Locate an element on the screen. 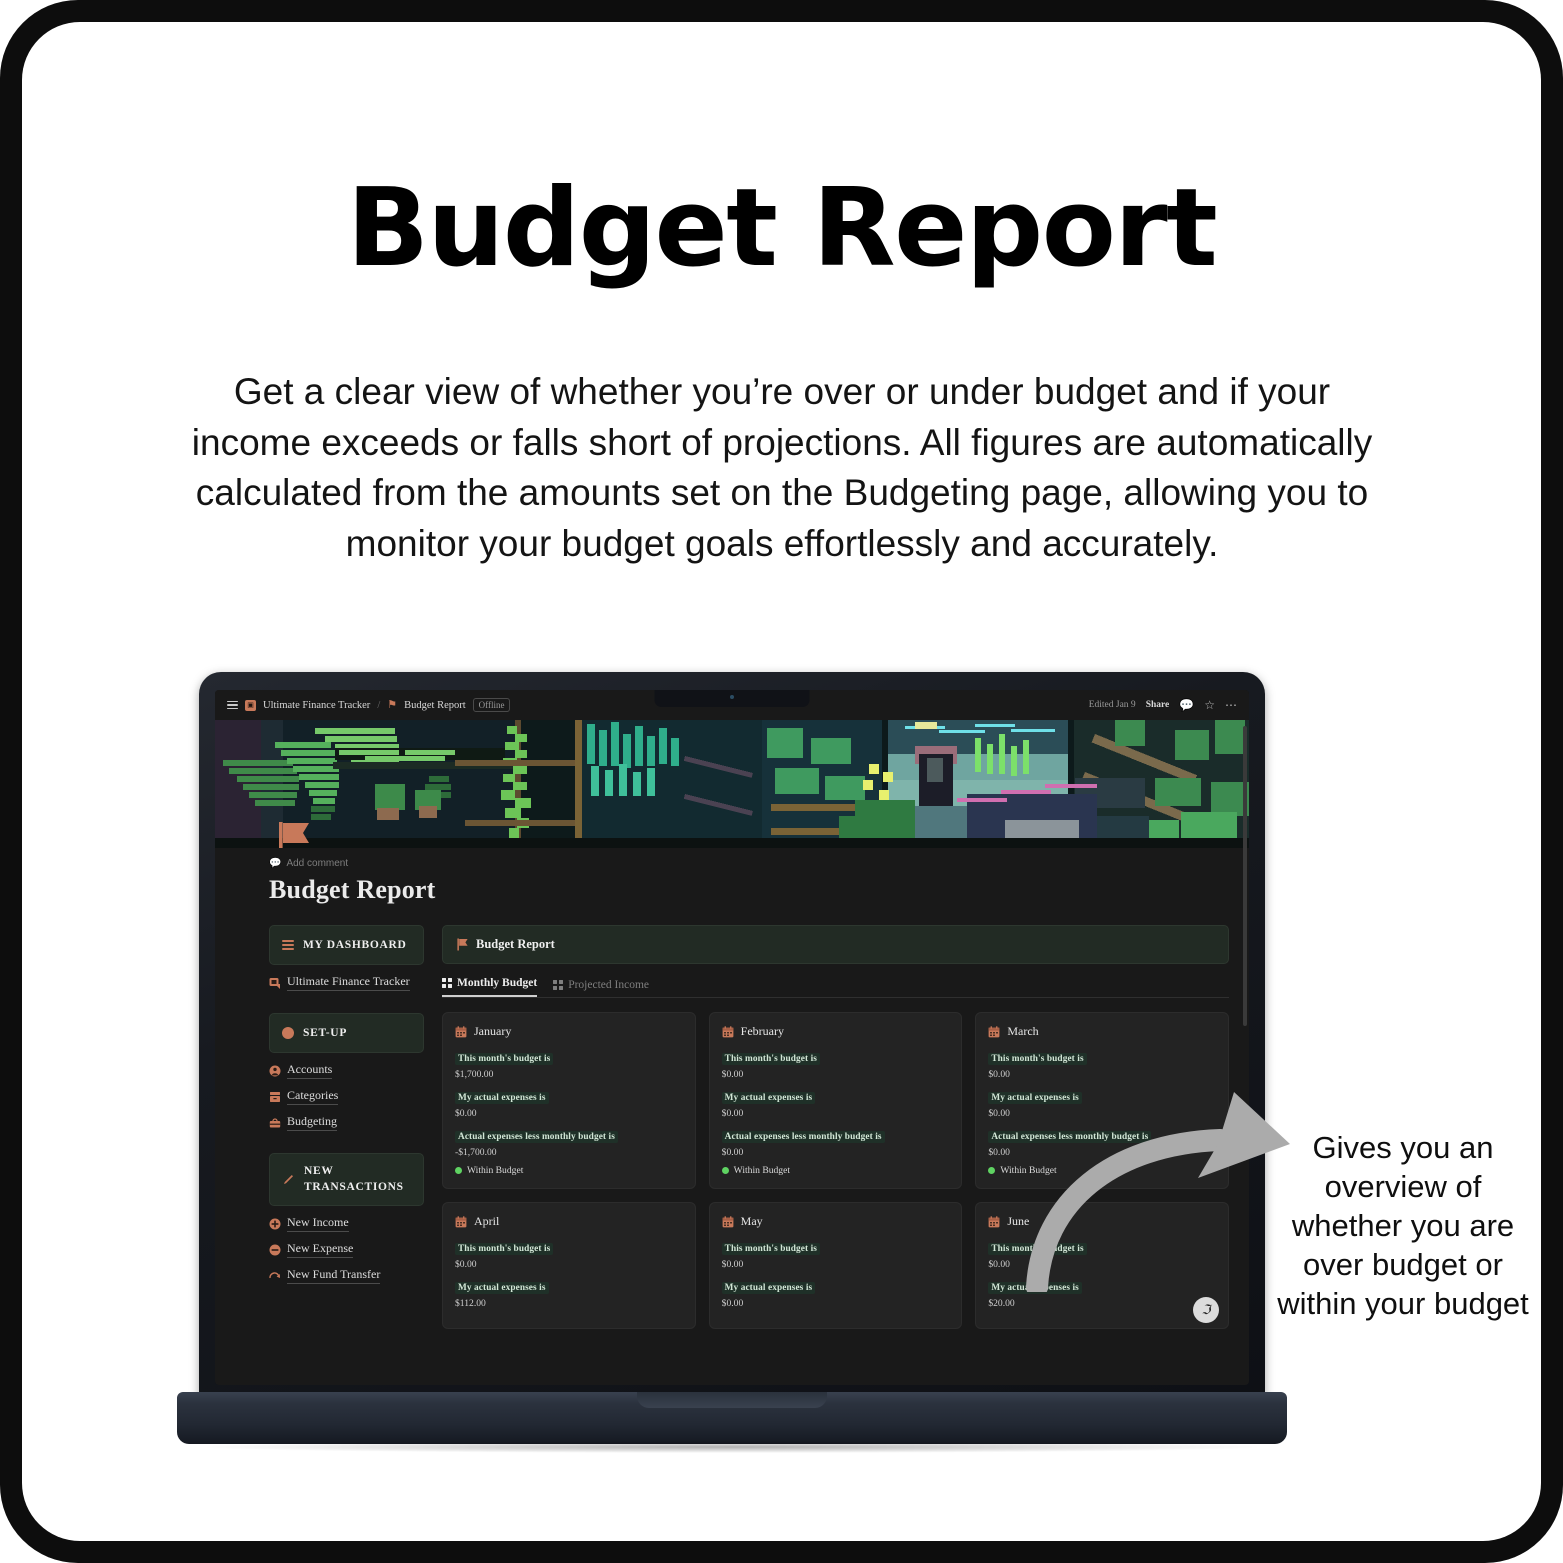  sidebar-card-set-up: SET-UP is located at coordinates (346, 1033).